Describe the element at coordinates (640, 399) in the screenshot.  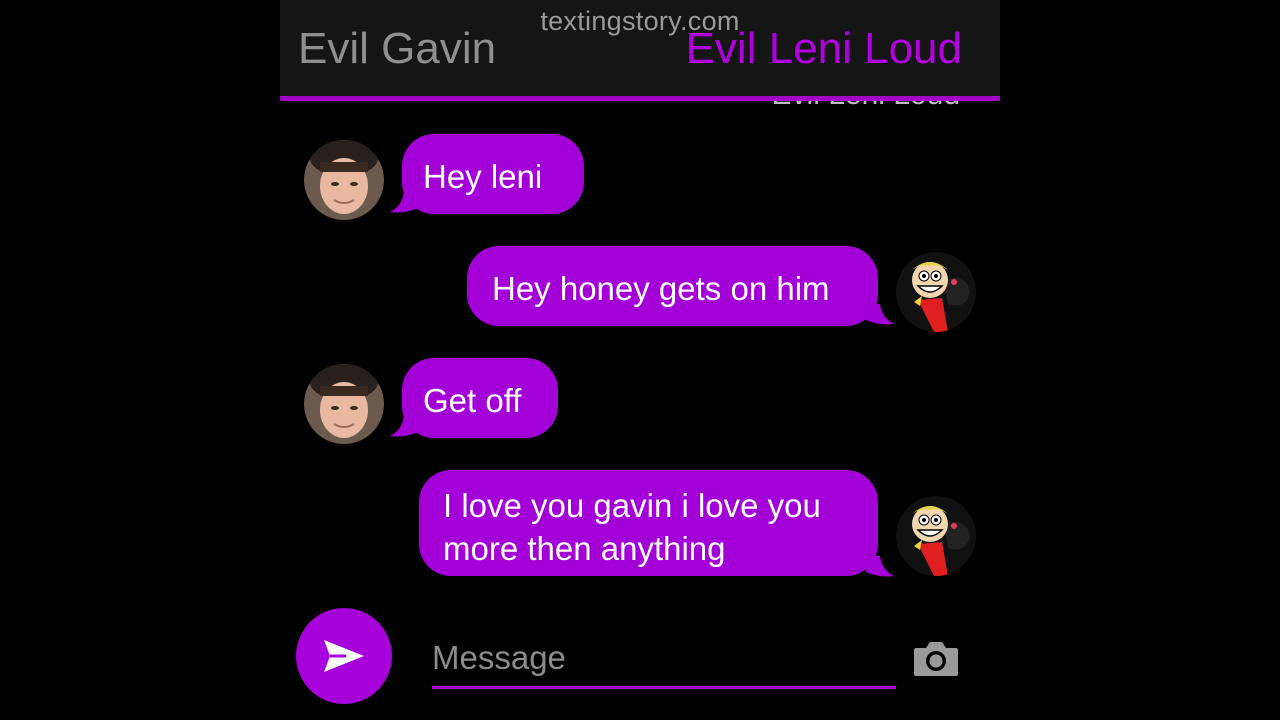
I see `message-row: Get off` at that location.